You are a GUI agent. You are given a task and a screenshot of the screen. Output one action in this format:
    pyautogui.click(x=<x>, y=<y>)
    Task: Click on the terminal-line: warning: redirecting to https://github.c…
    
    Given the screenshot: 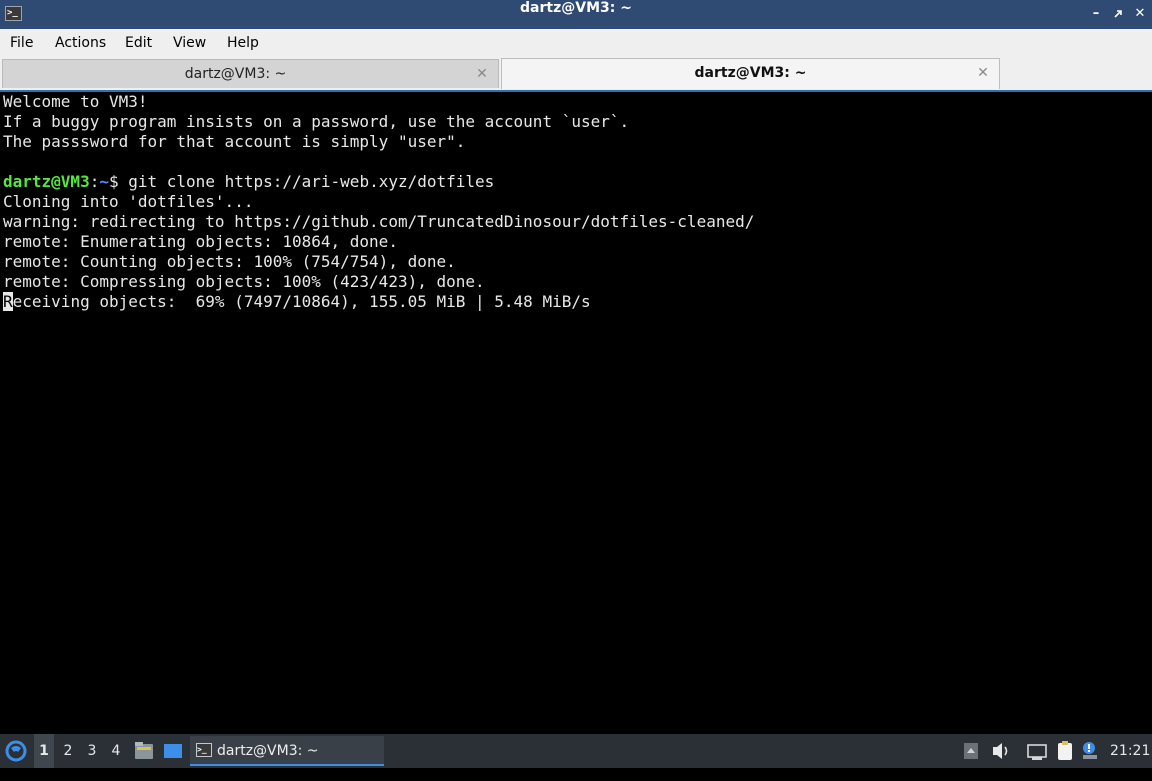 What is the action you would take?
    pyautogui.click(x=379, y=221)
    